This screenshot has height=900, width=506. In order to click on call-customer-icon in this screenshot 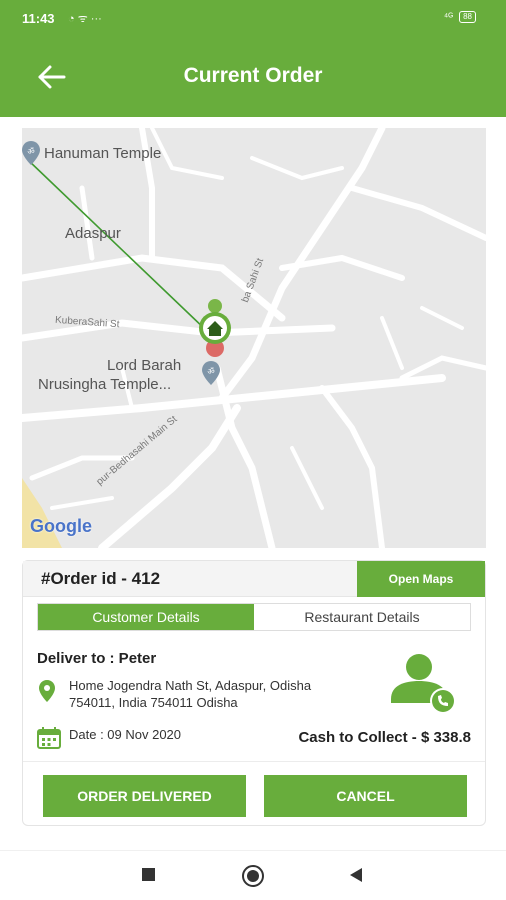, I will do `click(425, 686)`.